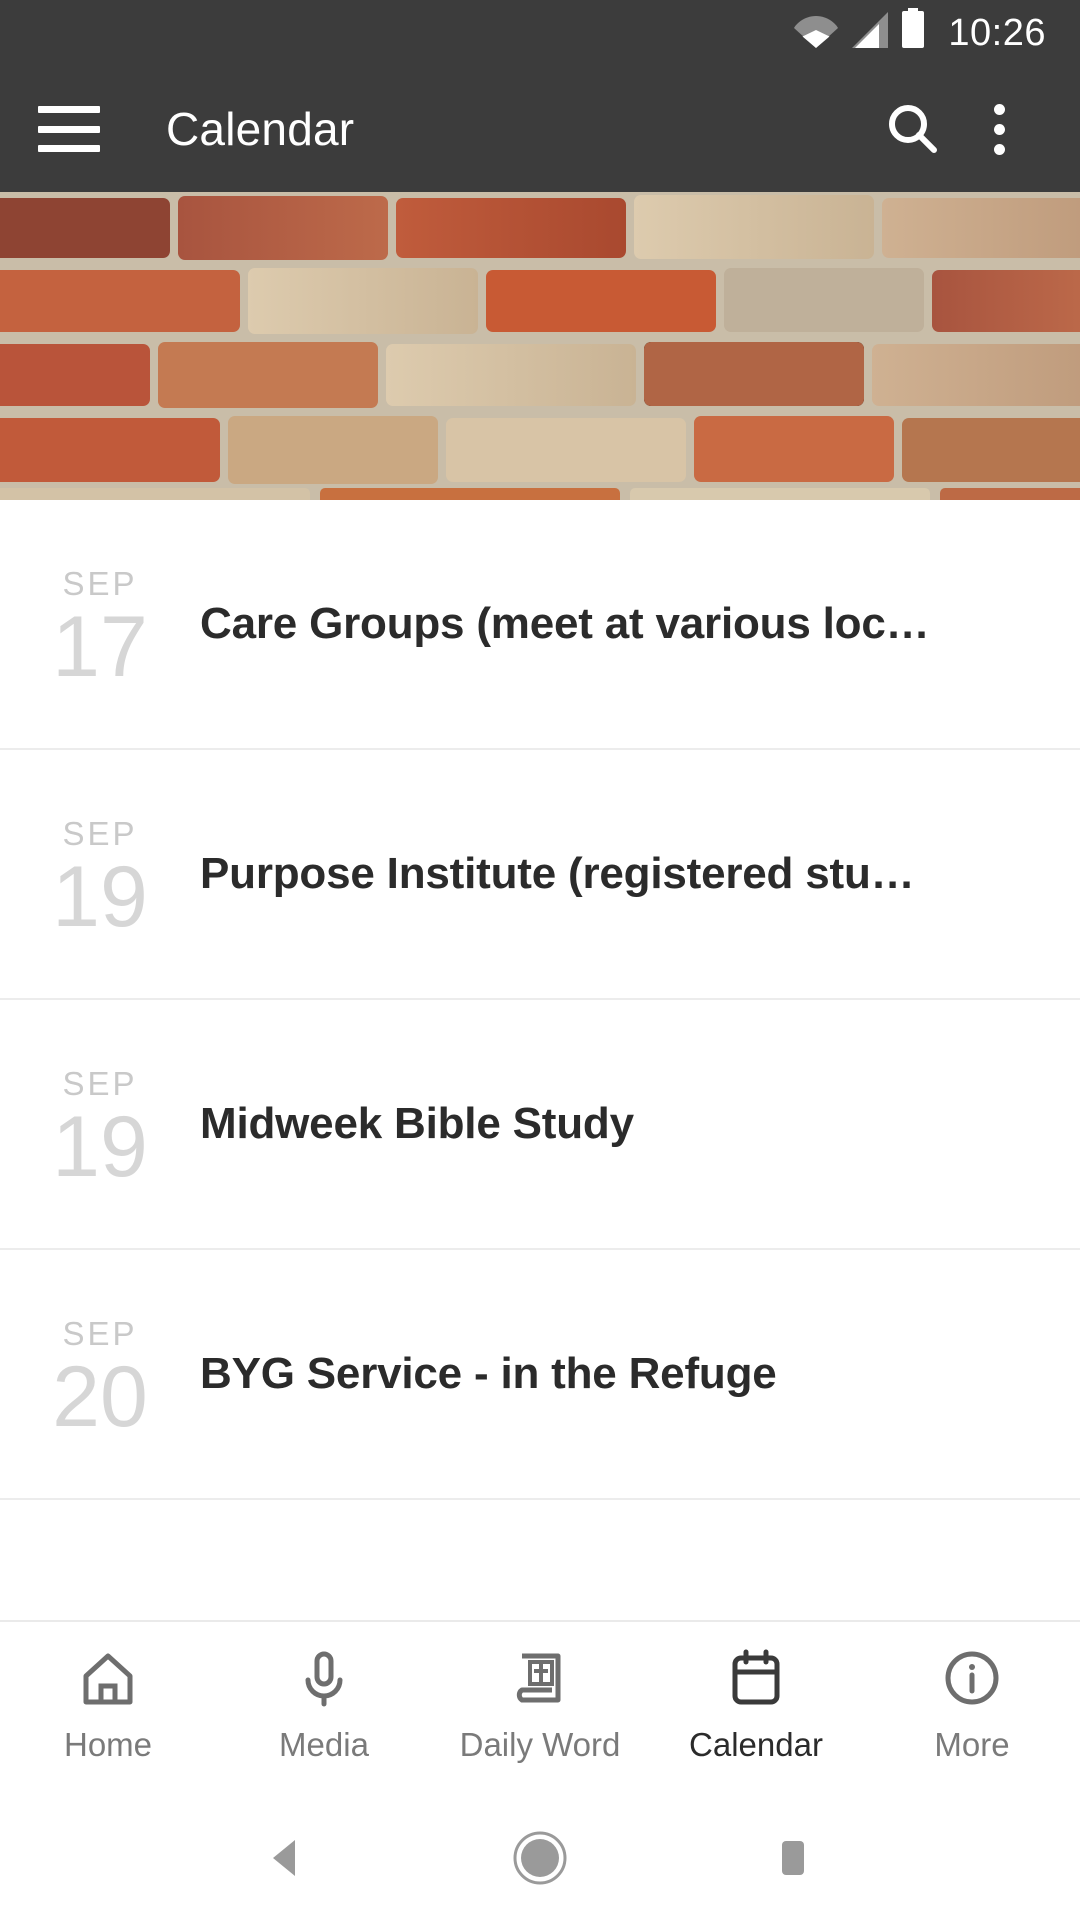 The height and width of the screenshot is (1920, 1080). What do you see at coordinates (488, 1373) in the screenshot?
I see `event-title: BYG Service - in the Refuge` at bounding box center [488, 1373].